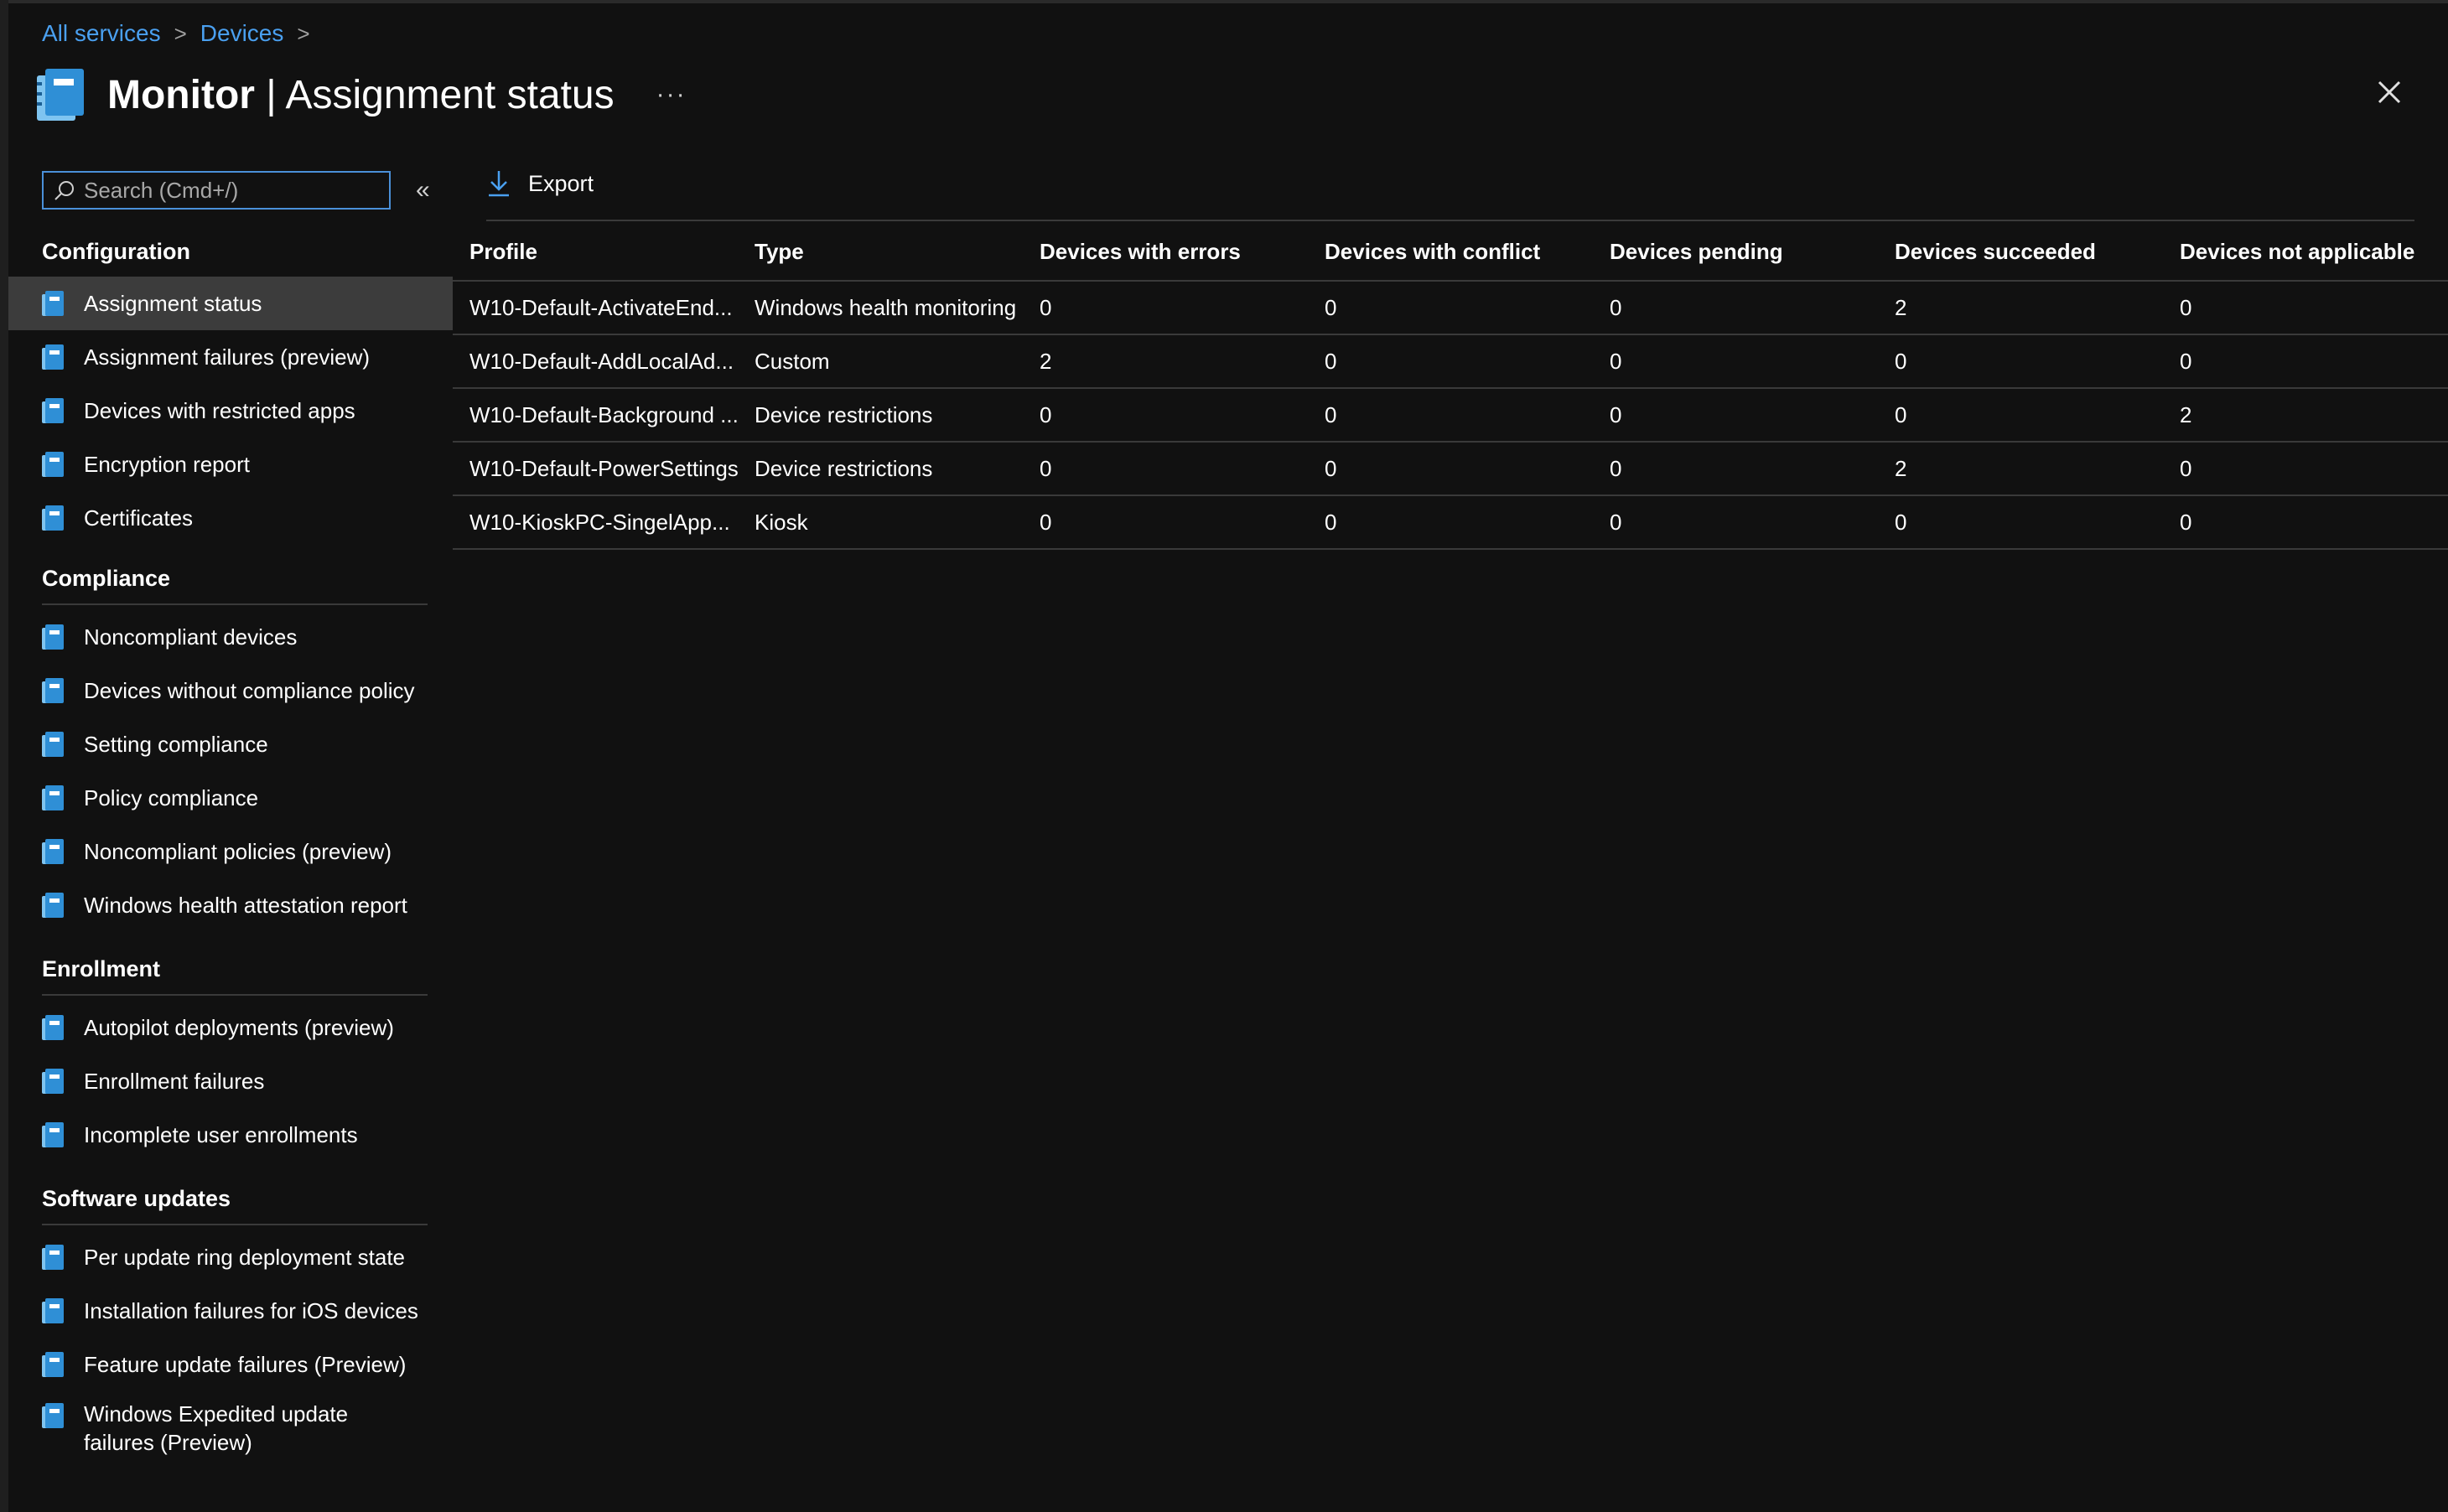 This screenshot has height=1512, width=2448. Describe the element at coordinates (116, 251) in the screenshot. I see `sidebar-section-title: Configuration` at that location.